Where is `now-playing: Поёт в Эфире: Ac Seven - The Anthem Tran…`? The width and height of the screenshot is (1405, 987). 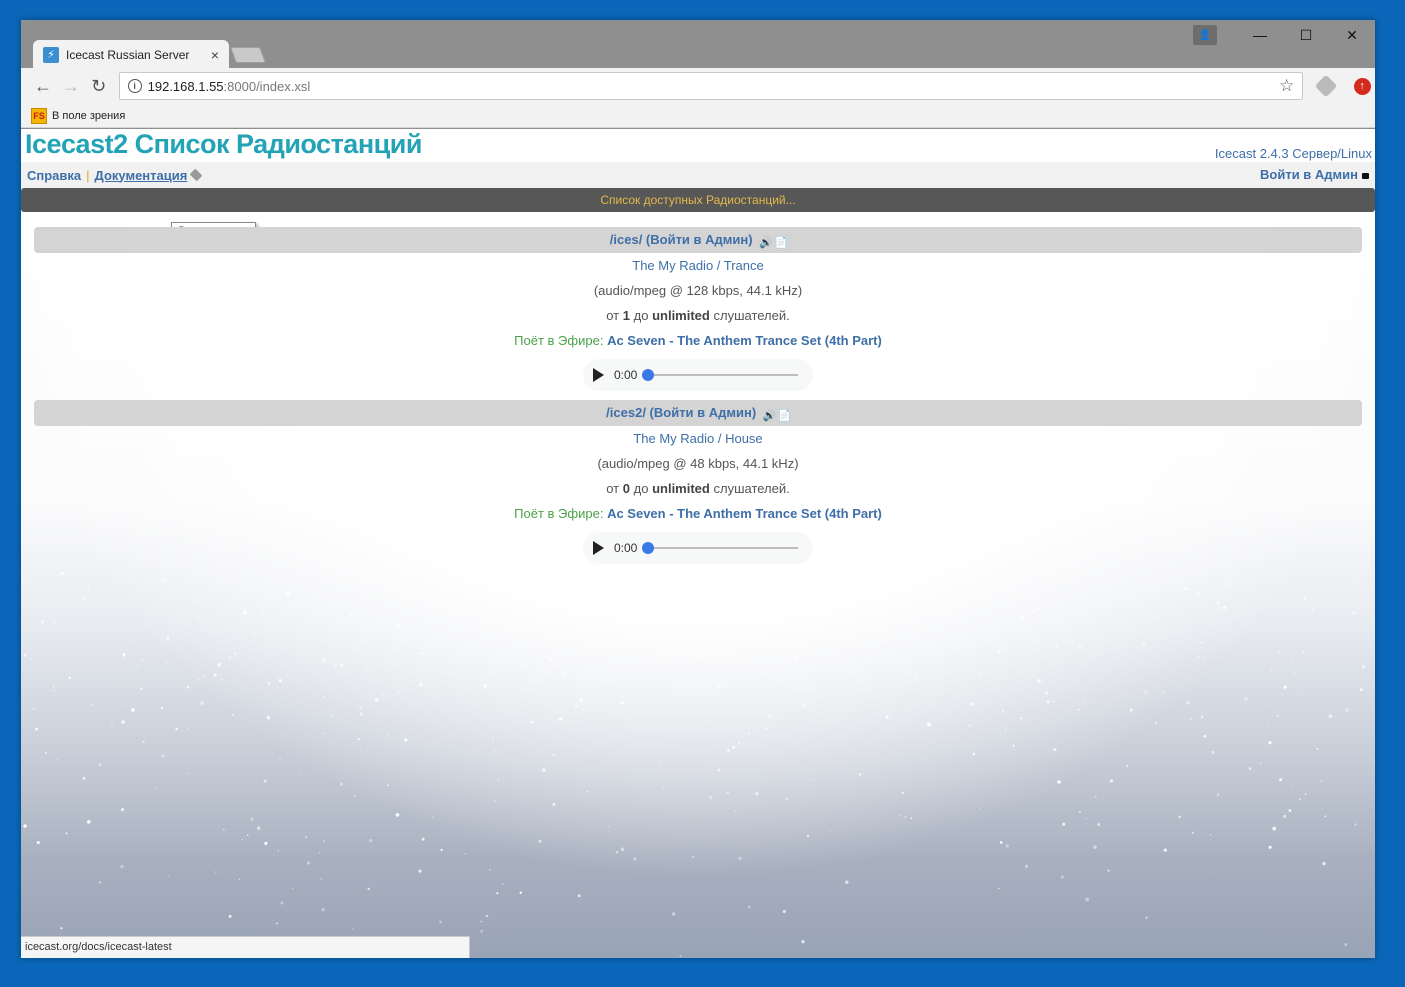
now-playing: Поёт в Эфире: Ac Seven - The Anthem Tran… is located at coordinates (698, 340).